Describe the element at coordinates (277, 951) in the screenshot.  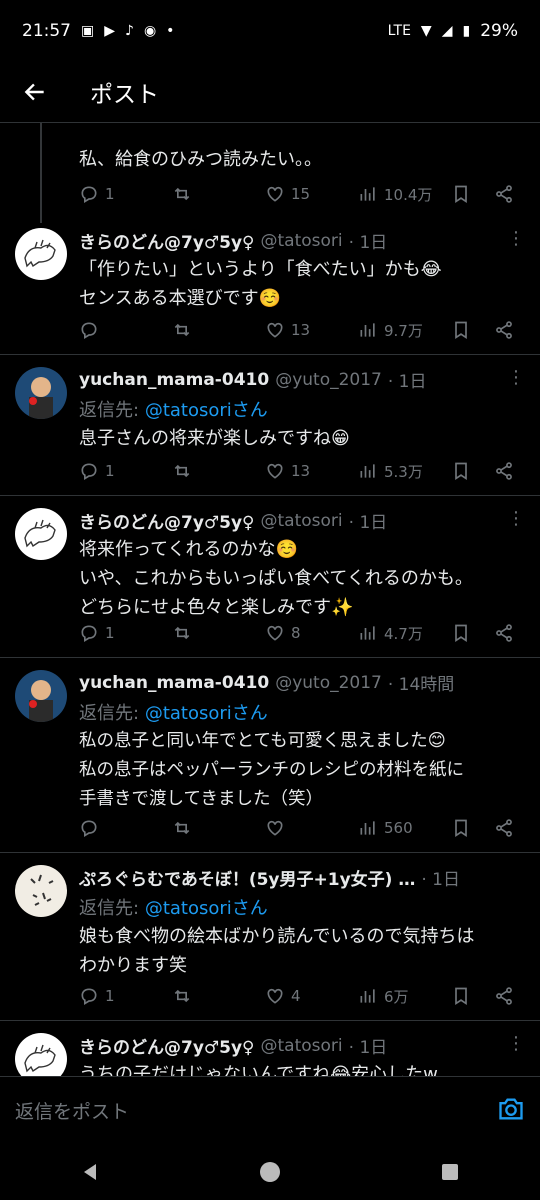
I see `tweet-text: 娘も食べ物の絵本ばかり読んでいるので気持ちは わかります笑` at that location.